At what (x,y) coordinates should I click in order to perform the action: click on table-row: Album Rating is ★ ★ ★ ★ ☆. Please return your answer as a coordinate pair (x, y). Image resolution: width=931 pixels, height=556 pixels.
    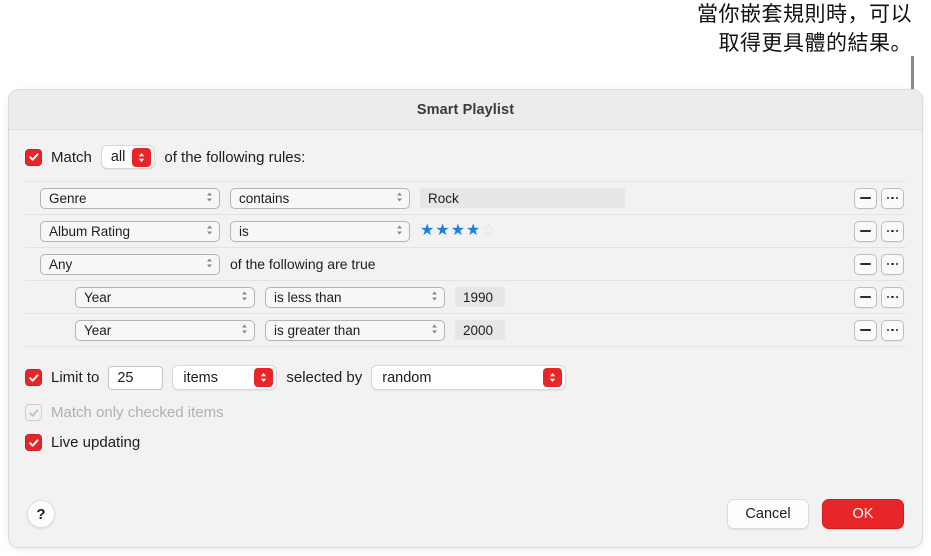
    Looking at the image, I should click on (465, 231).